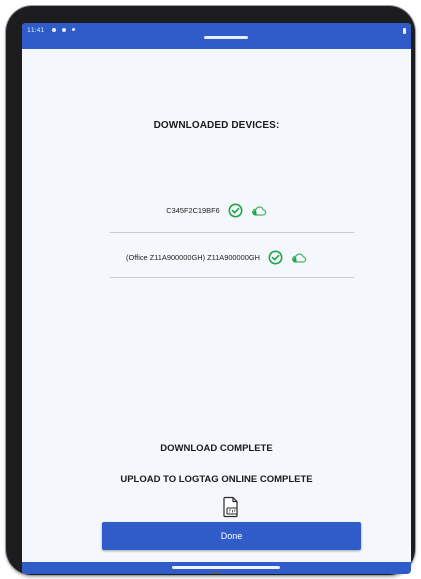  What do you see at coordinates (36, 30) in the screenshot?
I see `status-time: 11:41` at bounding box center [36, 30].